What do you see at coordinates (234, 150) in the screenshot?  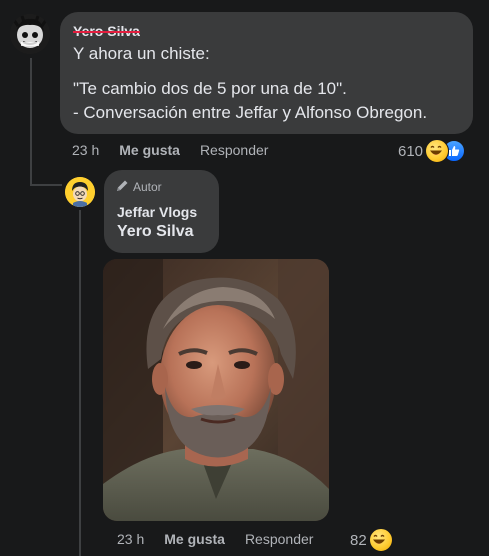 I see `reply-button: Responder` at bounding box center [234, 150].